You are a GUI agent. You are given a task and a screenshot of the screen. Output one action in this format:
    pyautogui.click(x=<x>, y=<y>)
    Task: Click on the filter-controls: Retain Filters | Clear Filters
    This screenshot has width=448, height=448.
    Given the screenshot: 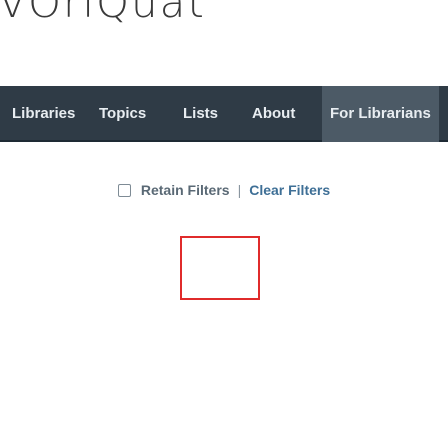 What is the action you would take?
    pyautogui.click(x=224, y=190)
    